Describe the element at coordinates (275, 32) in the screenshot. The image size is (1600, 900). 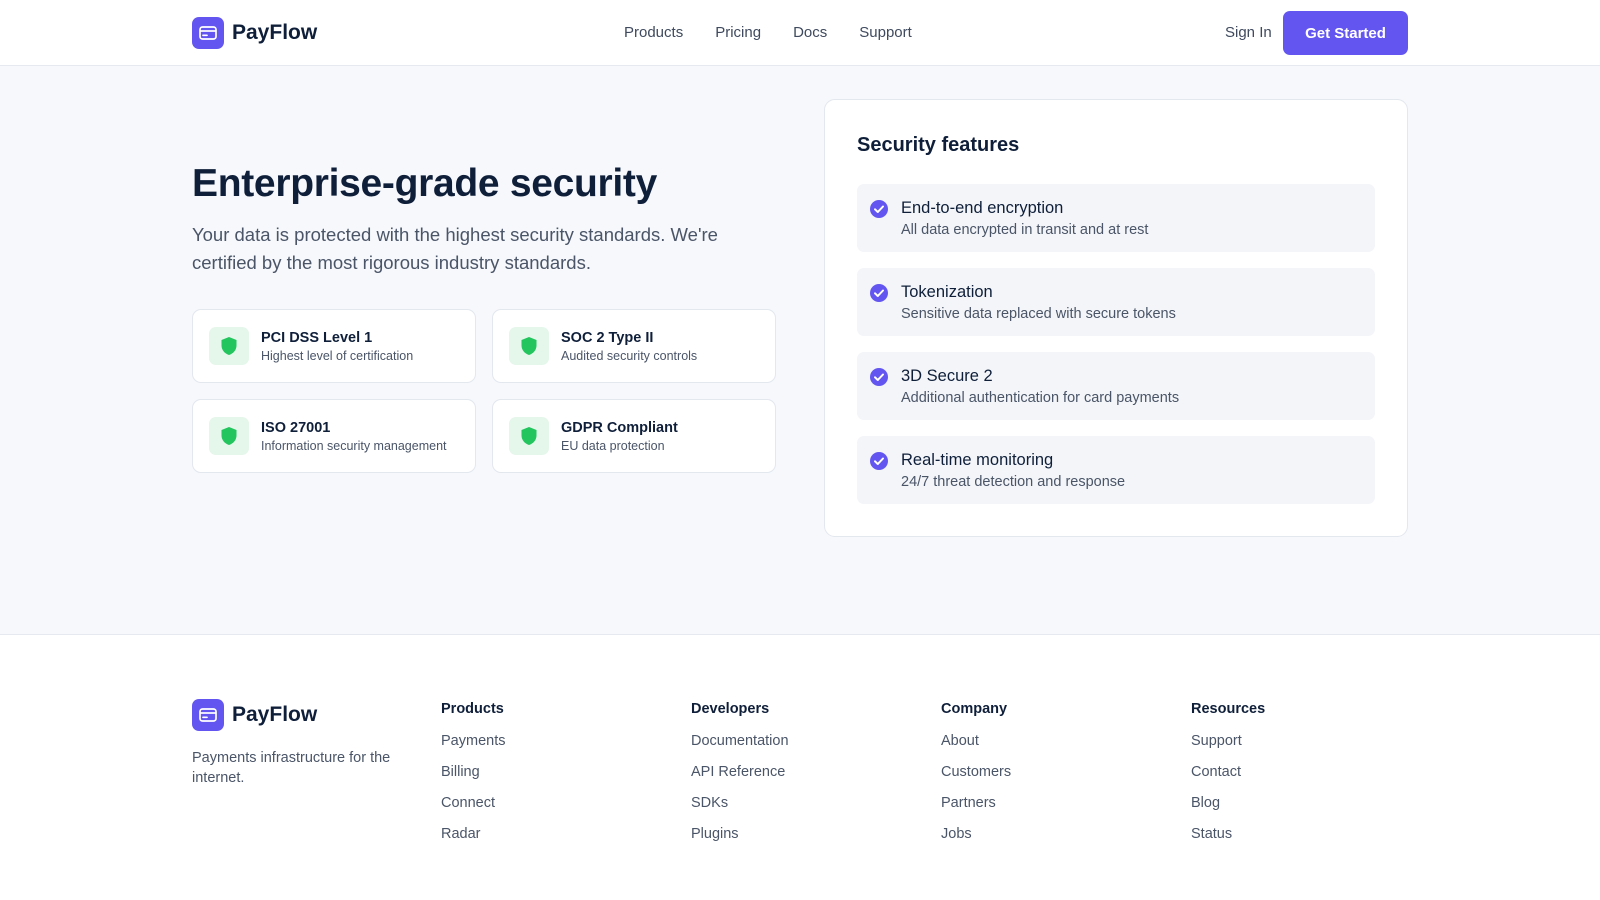
I see `brand-name: PayFlow` at that location.